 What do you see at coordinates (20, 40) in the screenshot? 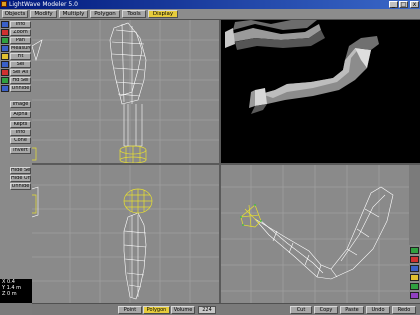
I see `pan-button: Pan` at bounding box center [20, 40].